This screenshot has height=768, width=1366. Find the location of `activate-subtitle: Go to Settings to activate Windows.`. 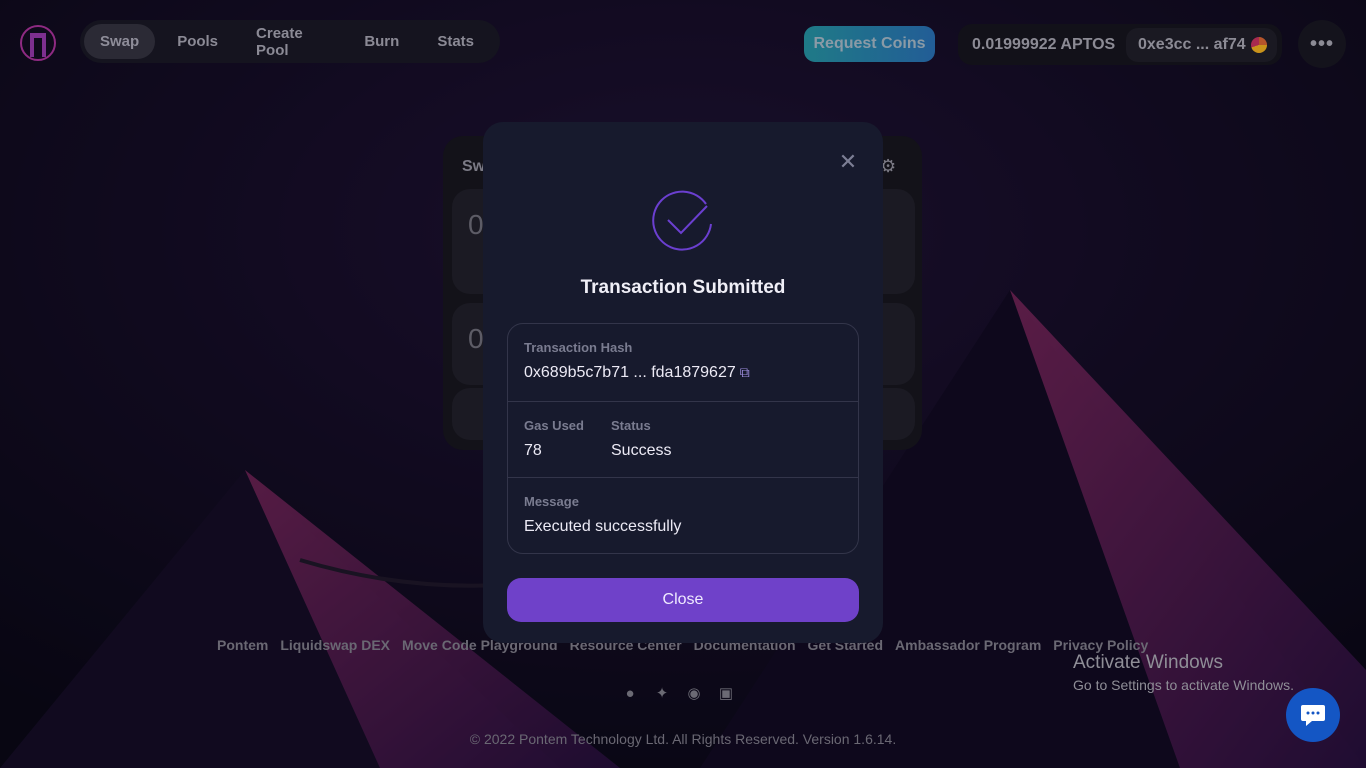

activate-subtitle: Go to Settings to activate Windows. is located at coordinates (1183, 685).